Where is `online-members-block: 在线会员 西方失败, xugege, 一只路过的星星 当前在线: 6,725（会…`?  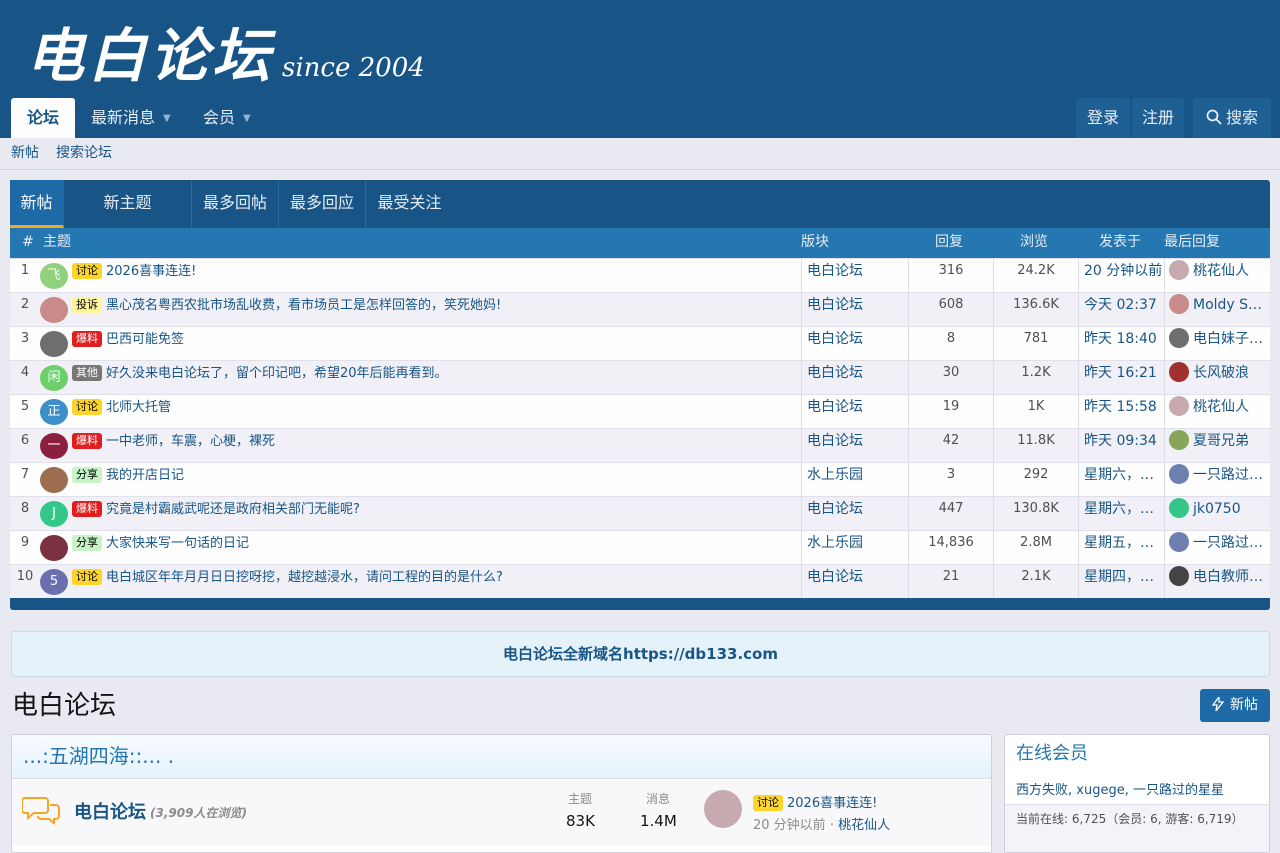 online-members-block: 在线会员 西方失败, xugege, 一只路过的星星 当前在线: 6,725（会… is located at coordinates (1137, 793).